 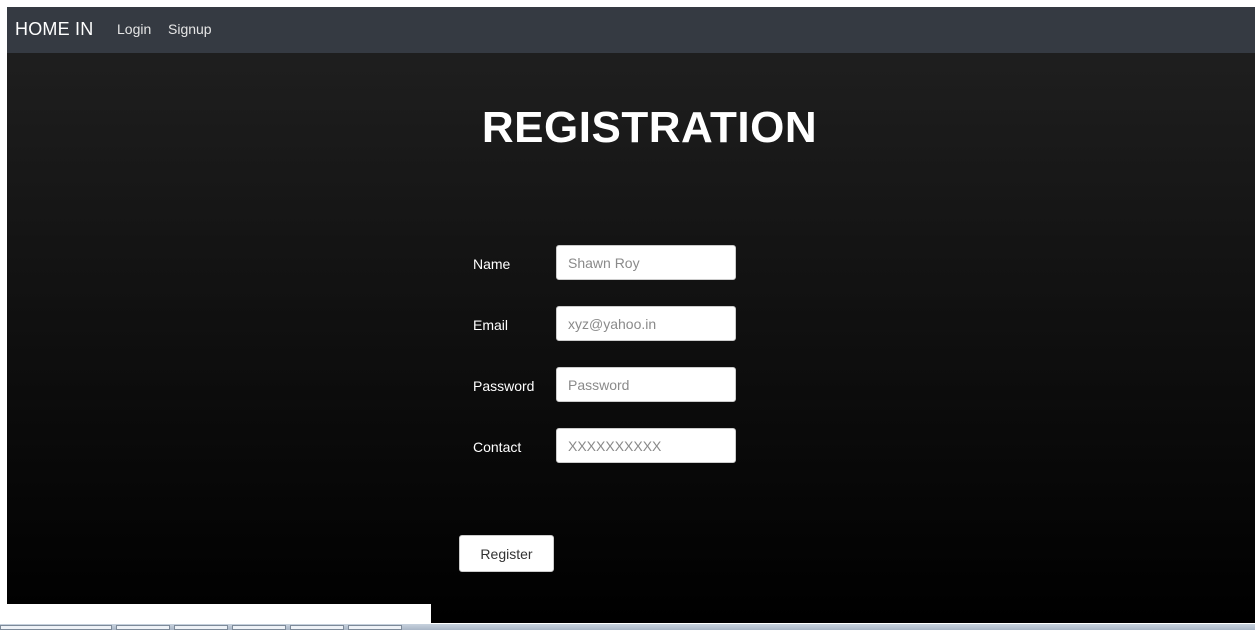 I want to click on password-field, so click(x=646, y=384).